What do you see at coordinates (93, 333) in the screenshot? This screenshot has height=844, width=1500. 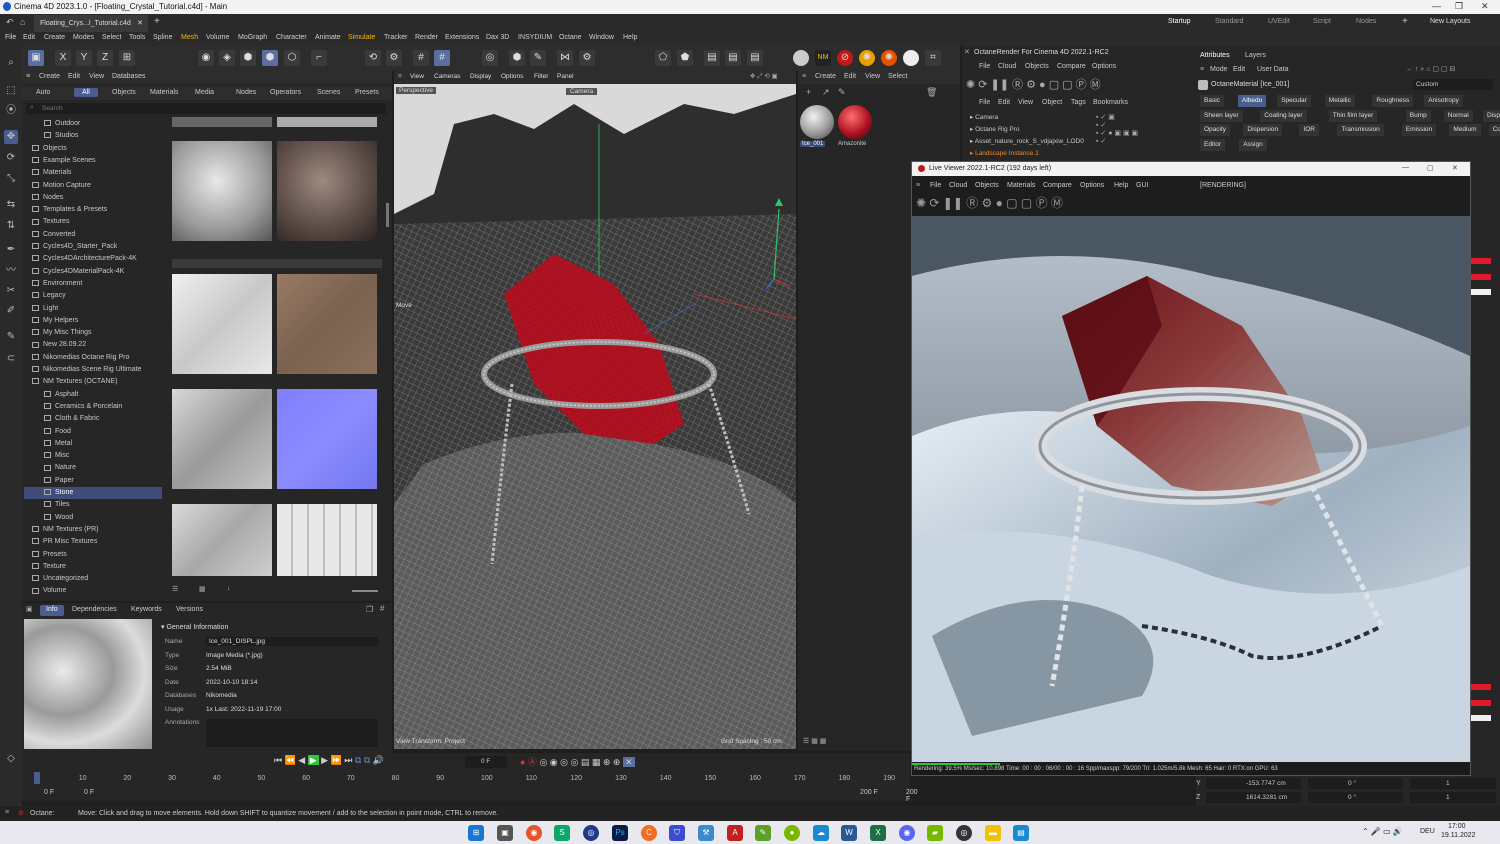 I see `tree-item: My Misc Things` at bounding box center [93, 333].